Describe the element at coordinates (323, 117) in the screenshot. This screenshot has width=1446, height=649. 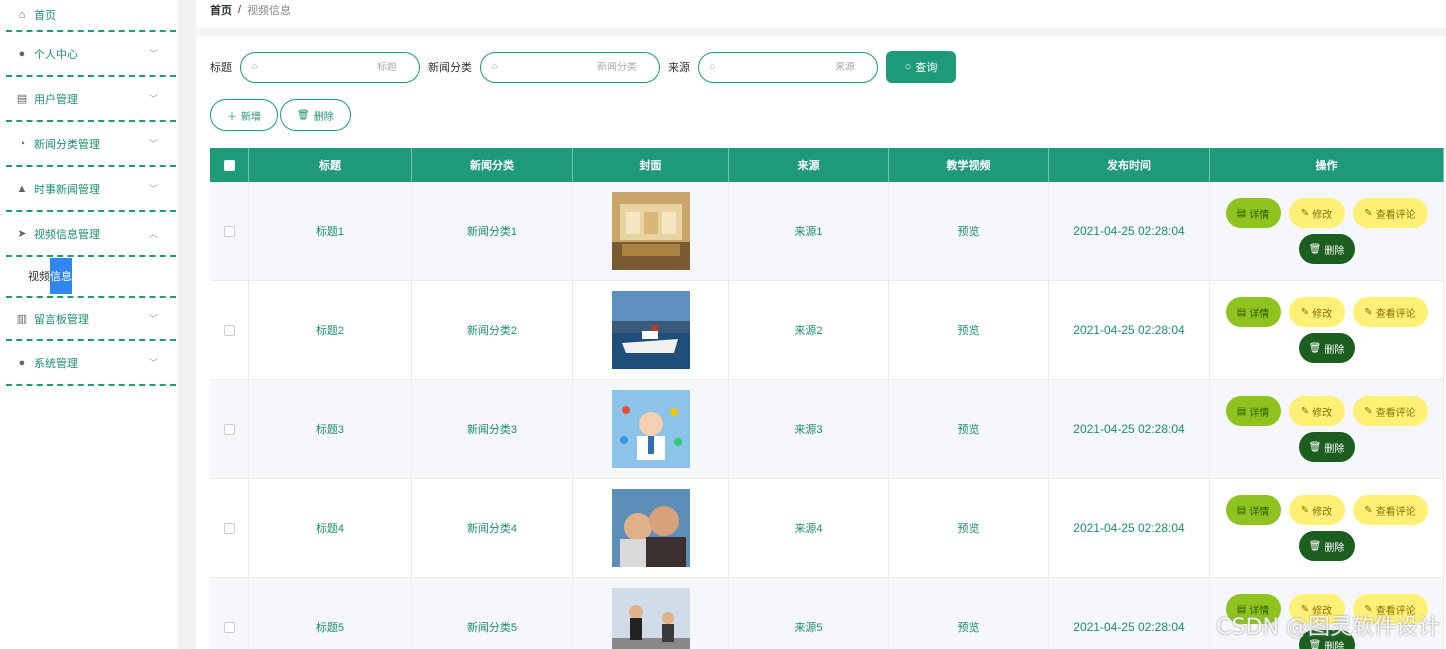
I see `batch-delete-label: 删除` at that location.